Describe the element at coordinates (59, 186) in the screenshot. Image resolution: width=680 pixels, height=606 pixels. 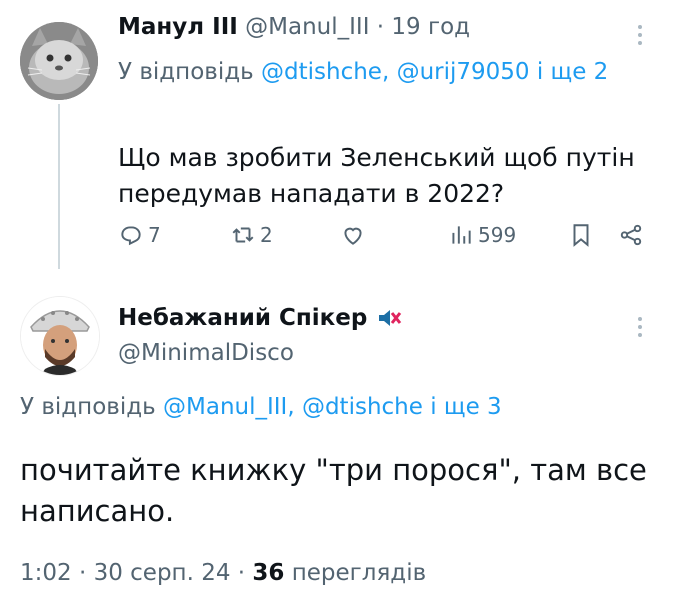
I see `thread-line` at that location.